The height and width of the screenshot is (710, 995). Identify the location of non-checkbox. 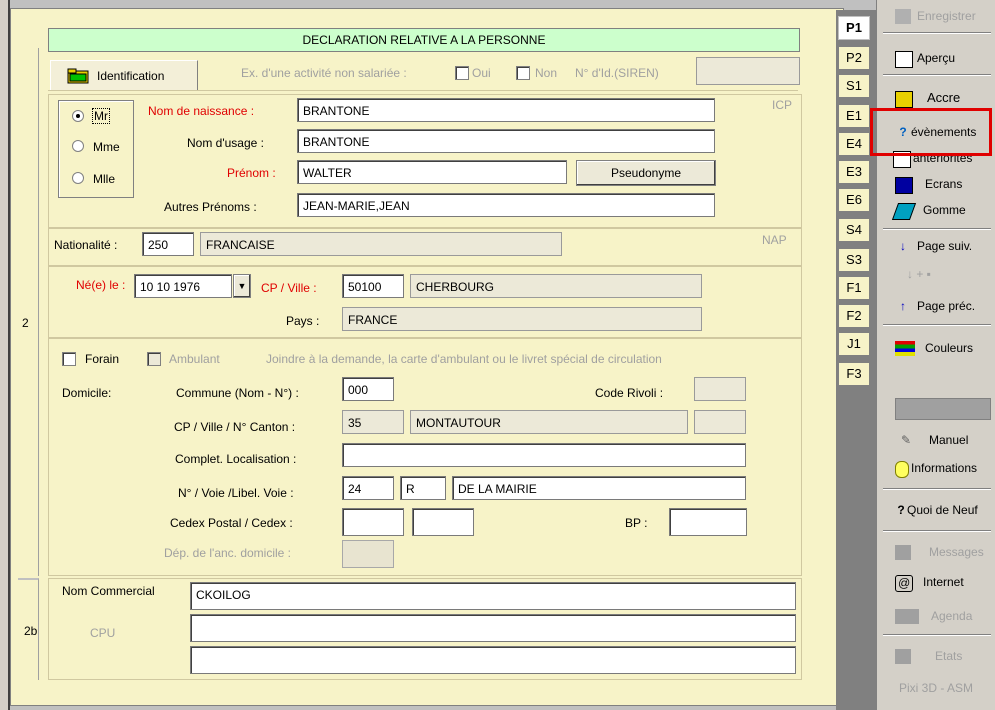
(523, 73).